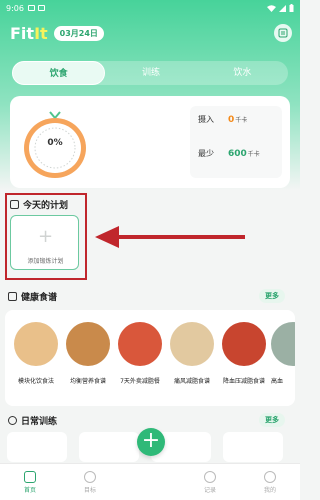  What do you see at coordinates (253, 154) in the screenshot?
I see `minimum-unit: 千卡` at bounding box center [253, 154].